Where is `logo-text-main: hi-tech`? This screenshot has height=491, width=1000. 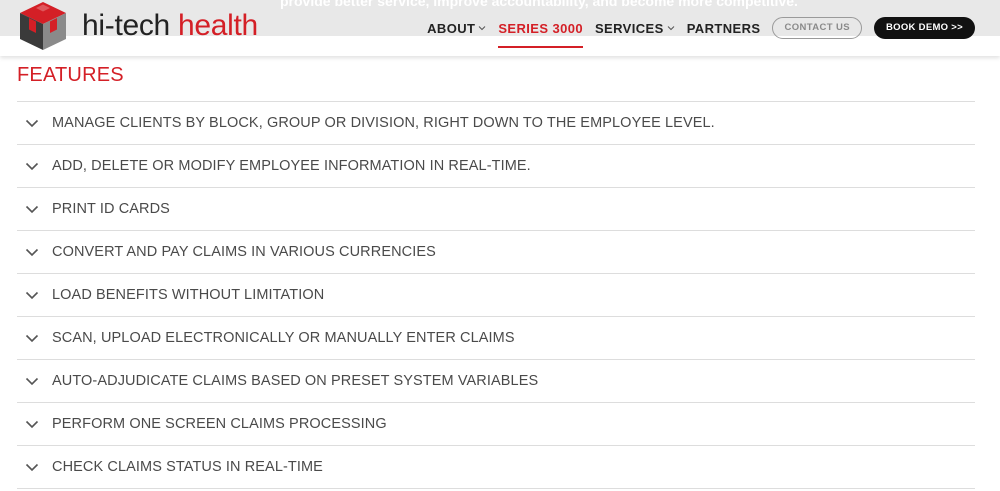
logo-text-main: hi-tech is located at coordinates (130, 25).